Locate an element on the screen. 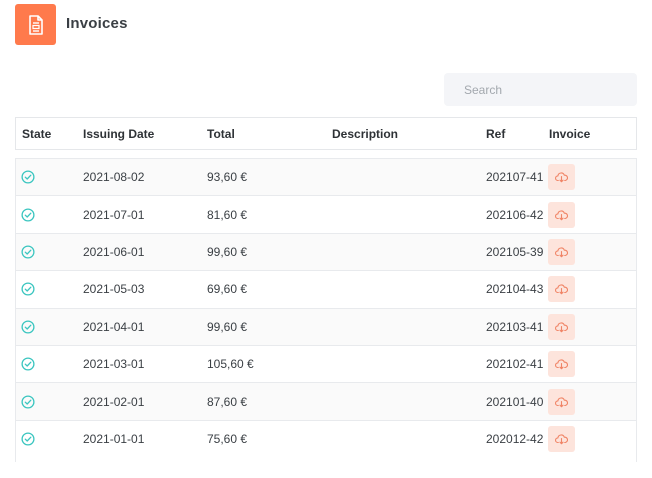  total-cell: 105,60 € is located at coordinates (230, 364).